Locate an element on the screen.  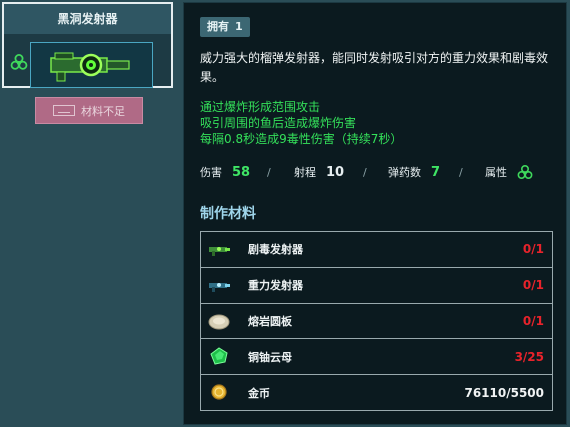
range-value: 10 is located at coordinates (335, 172).